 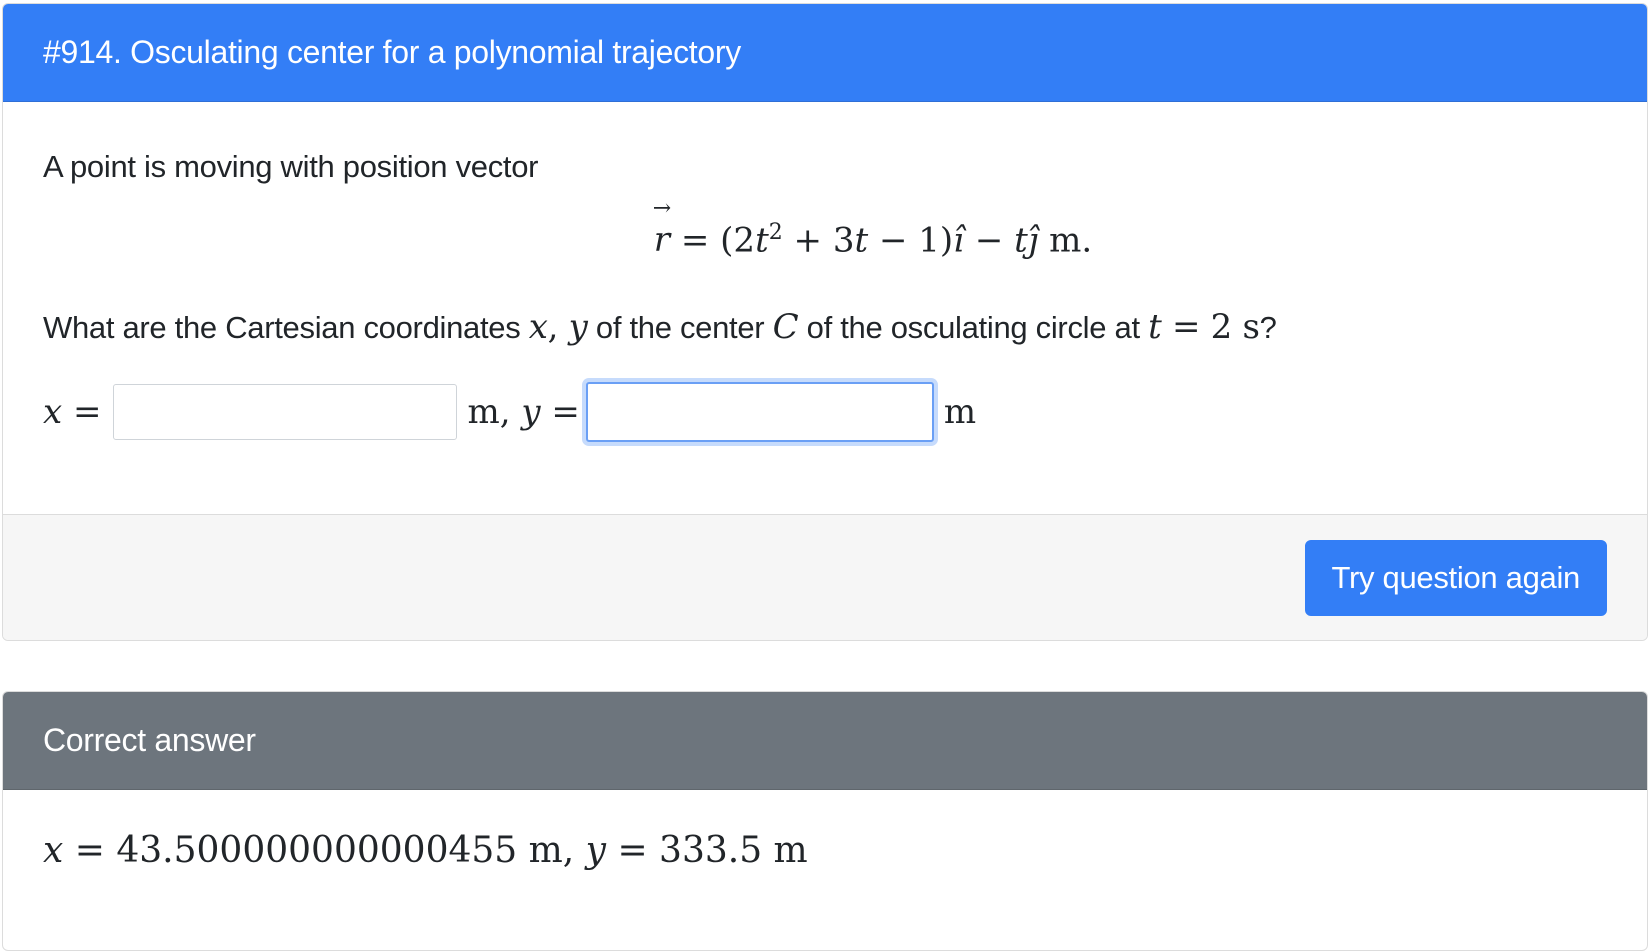 What do you see at coordinates (738, 240) in the screenshot?
I see `eq-open: (2` at bounding box center [738, 240].